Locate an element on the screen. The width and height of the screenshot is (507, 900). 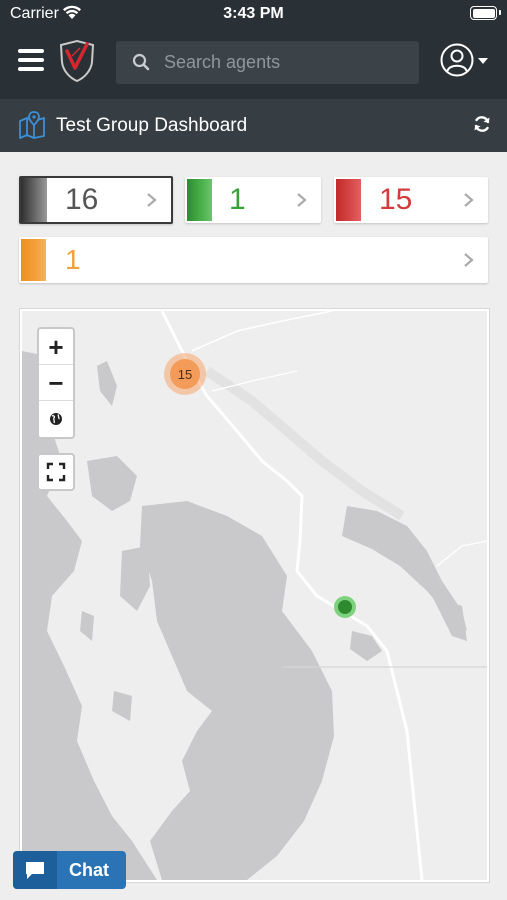
globe-icon is located at coordinates (56, 419).